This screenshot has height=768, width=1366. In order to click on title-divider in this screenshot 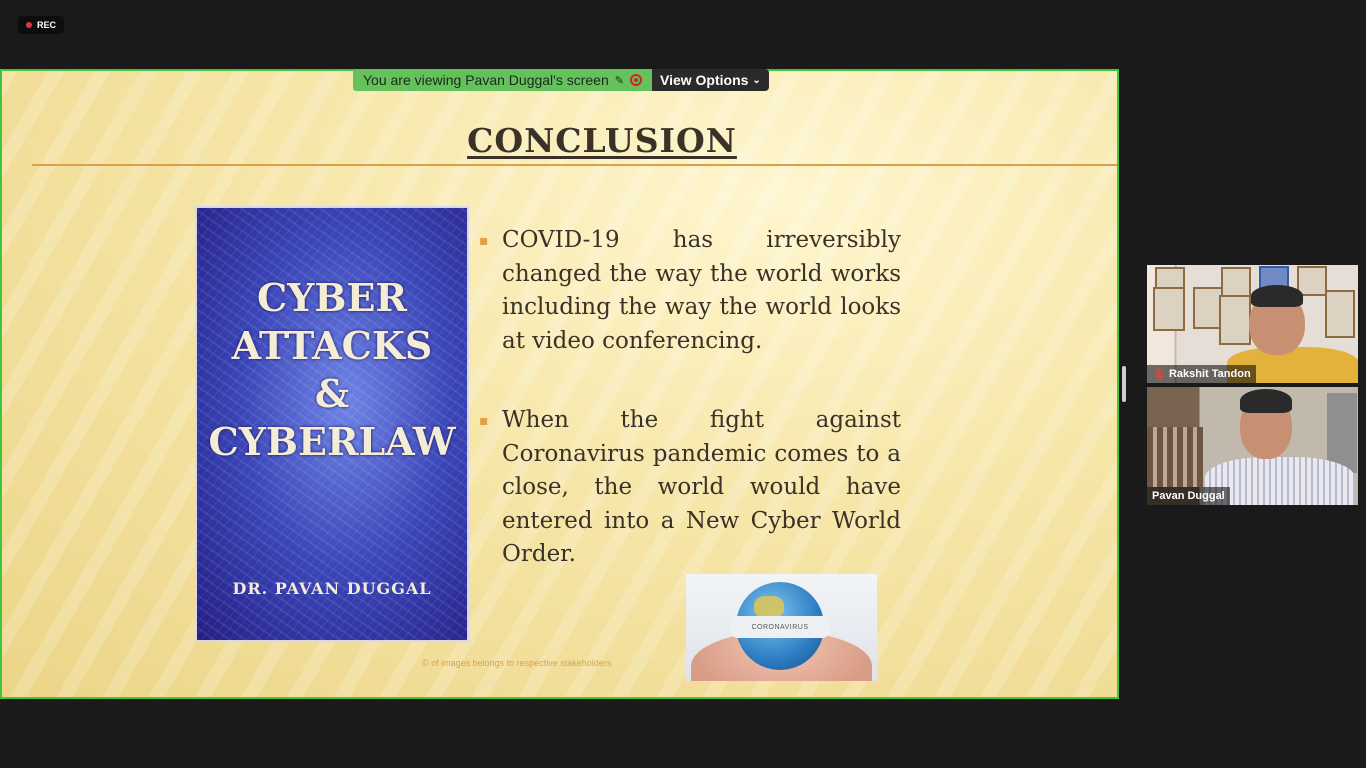, I will do `click(574, 165)`.